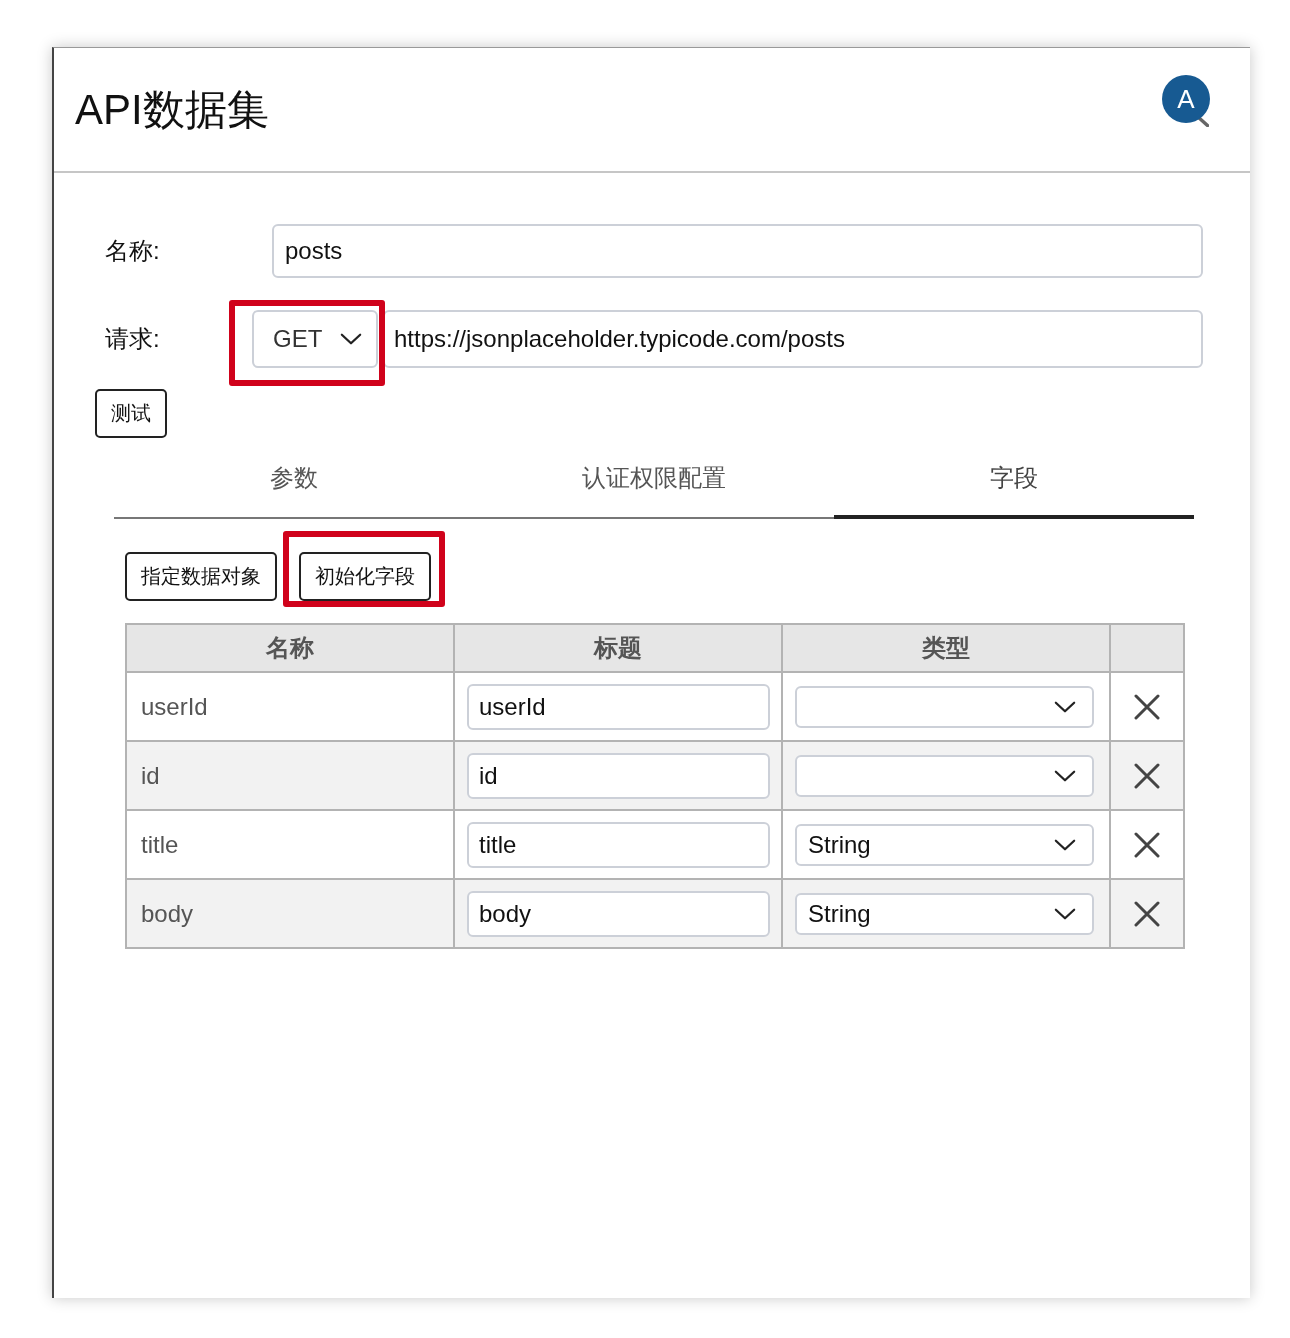  What do you see at coordinates (133, 251) in the screenshot?
I see `name-label: 名称:` at bounding box center [133, 251].